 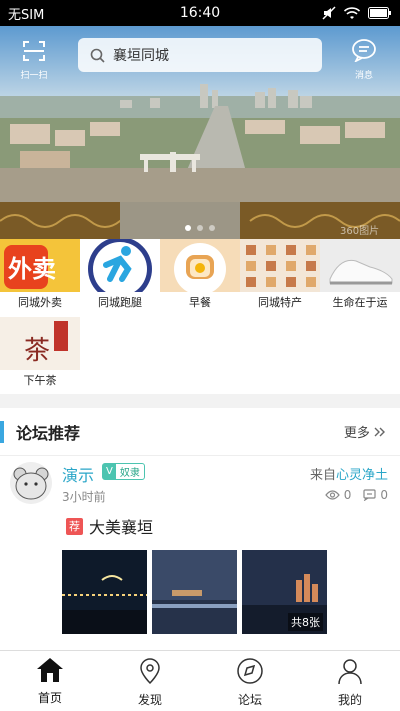 I want to click on more-link: 更多, so click(x=365, y=431).